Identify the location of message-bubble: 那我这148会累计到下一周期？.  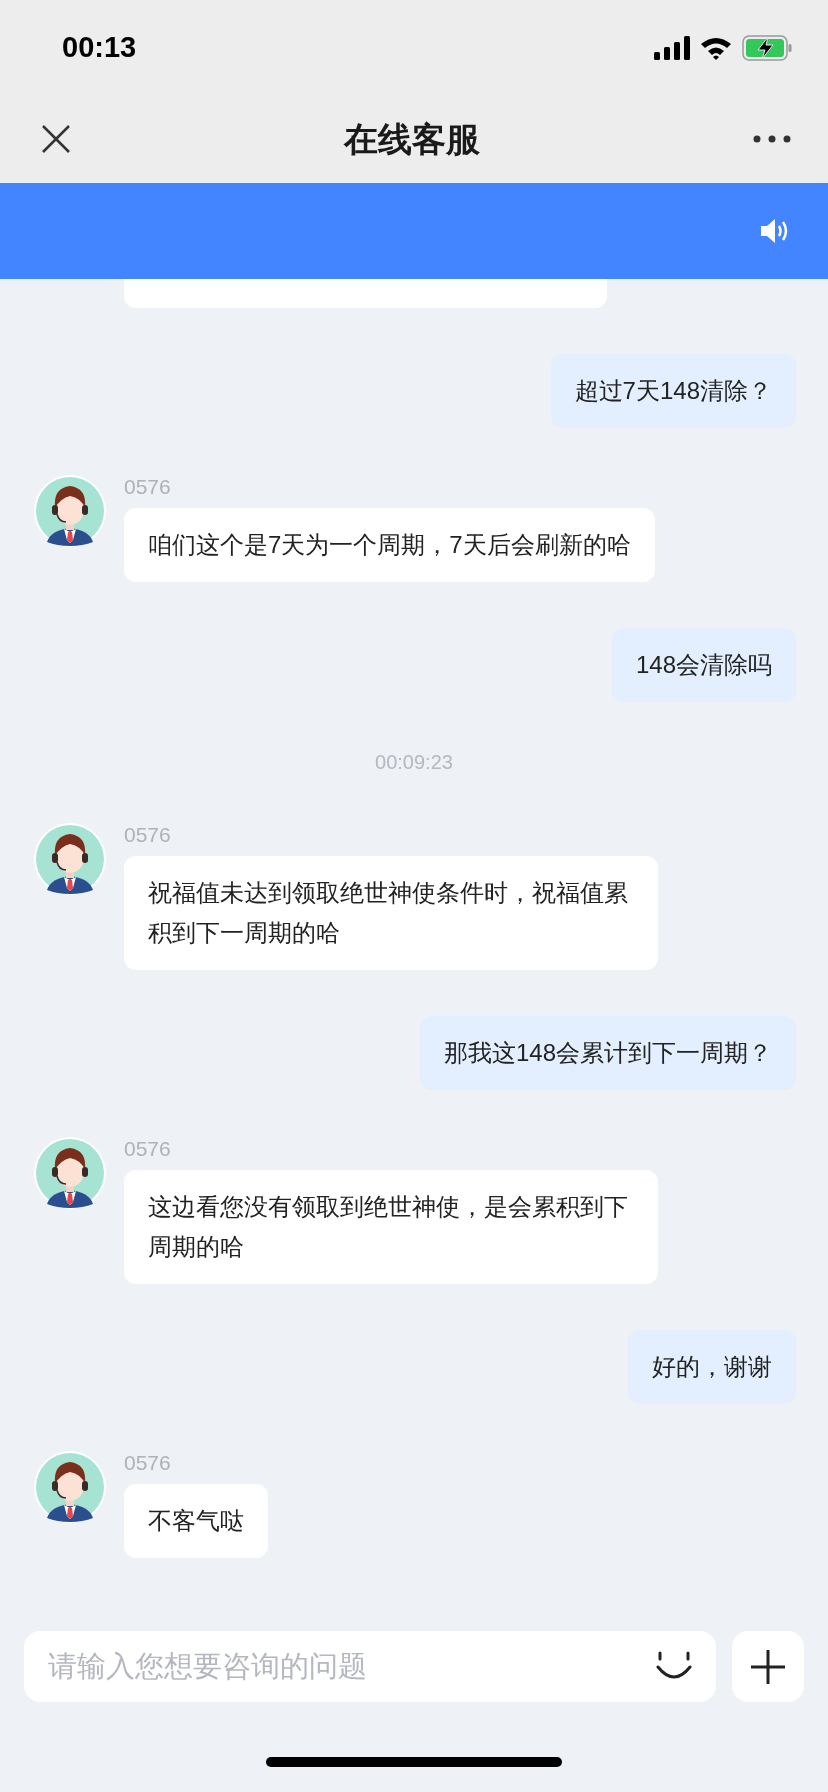
(607, 1053).